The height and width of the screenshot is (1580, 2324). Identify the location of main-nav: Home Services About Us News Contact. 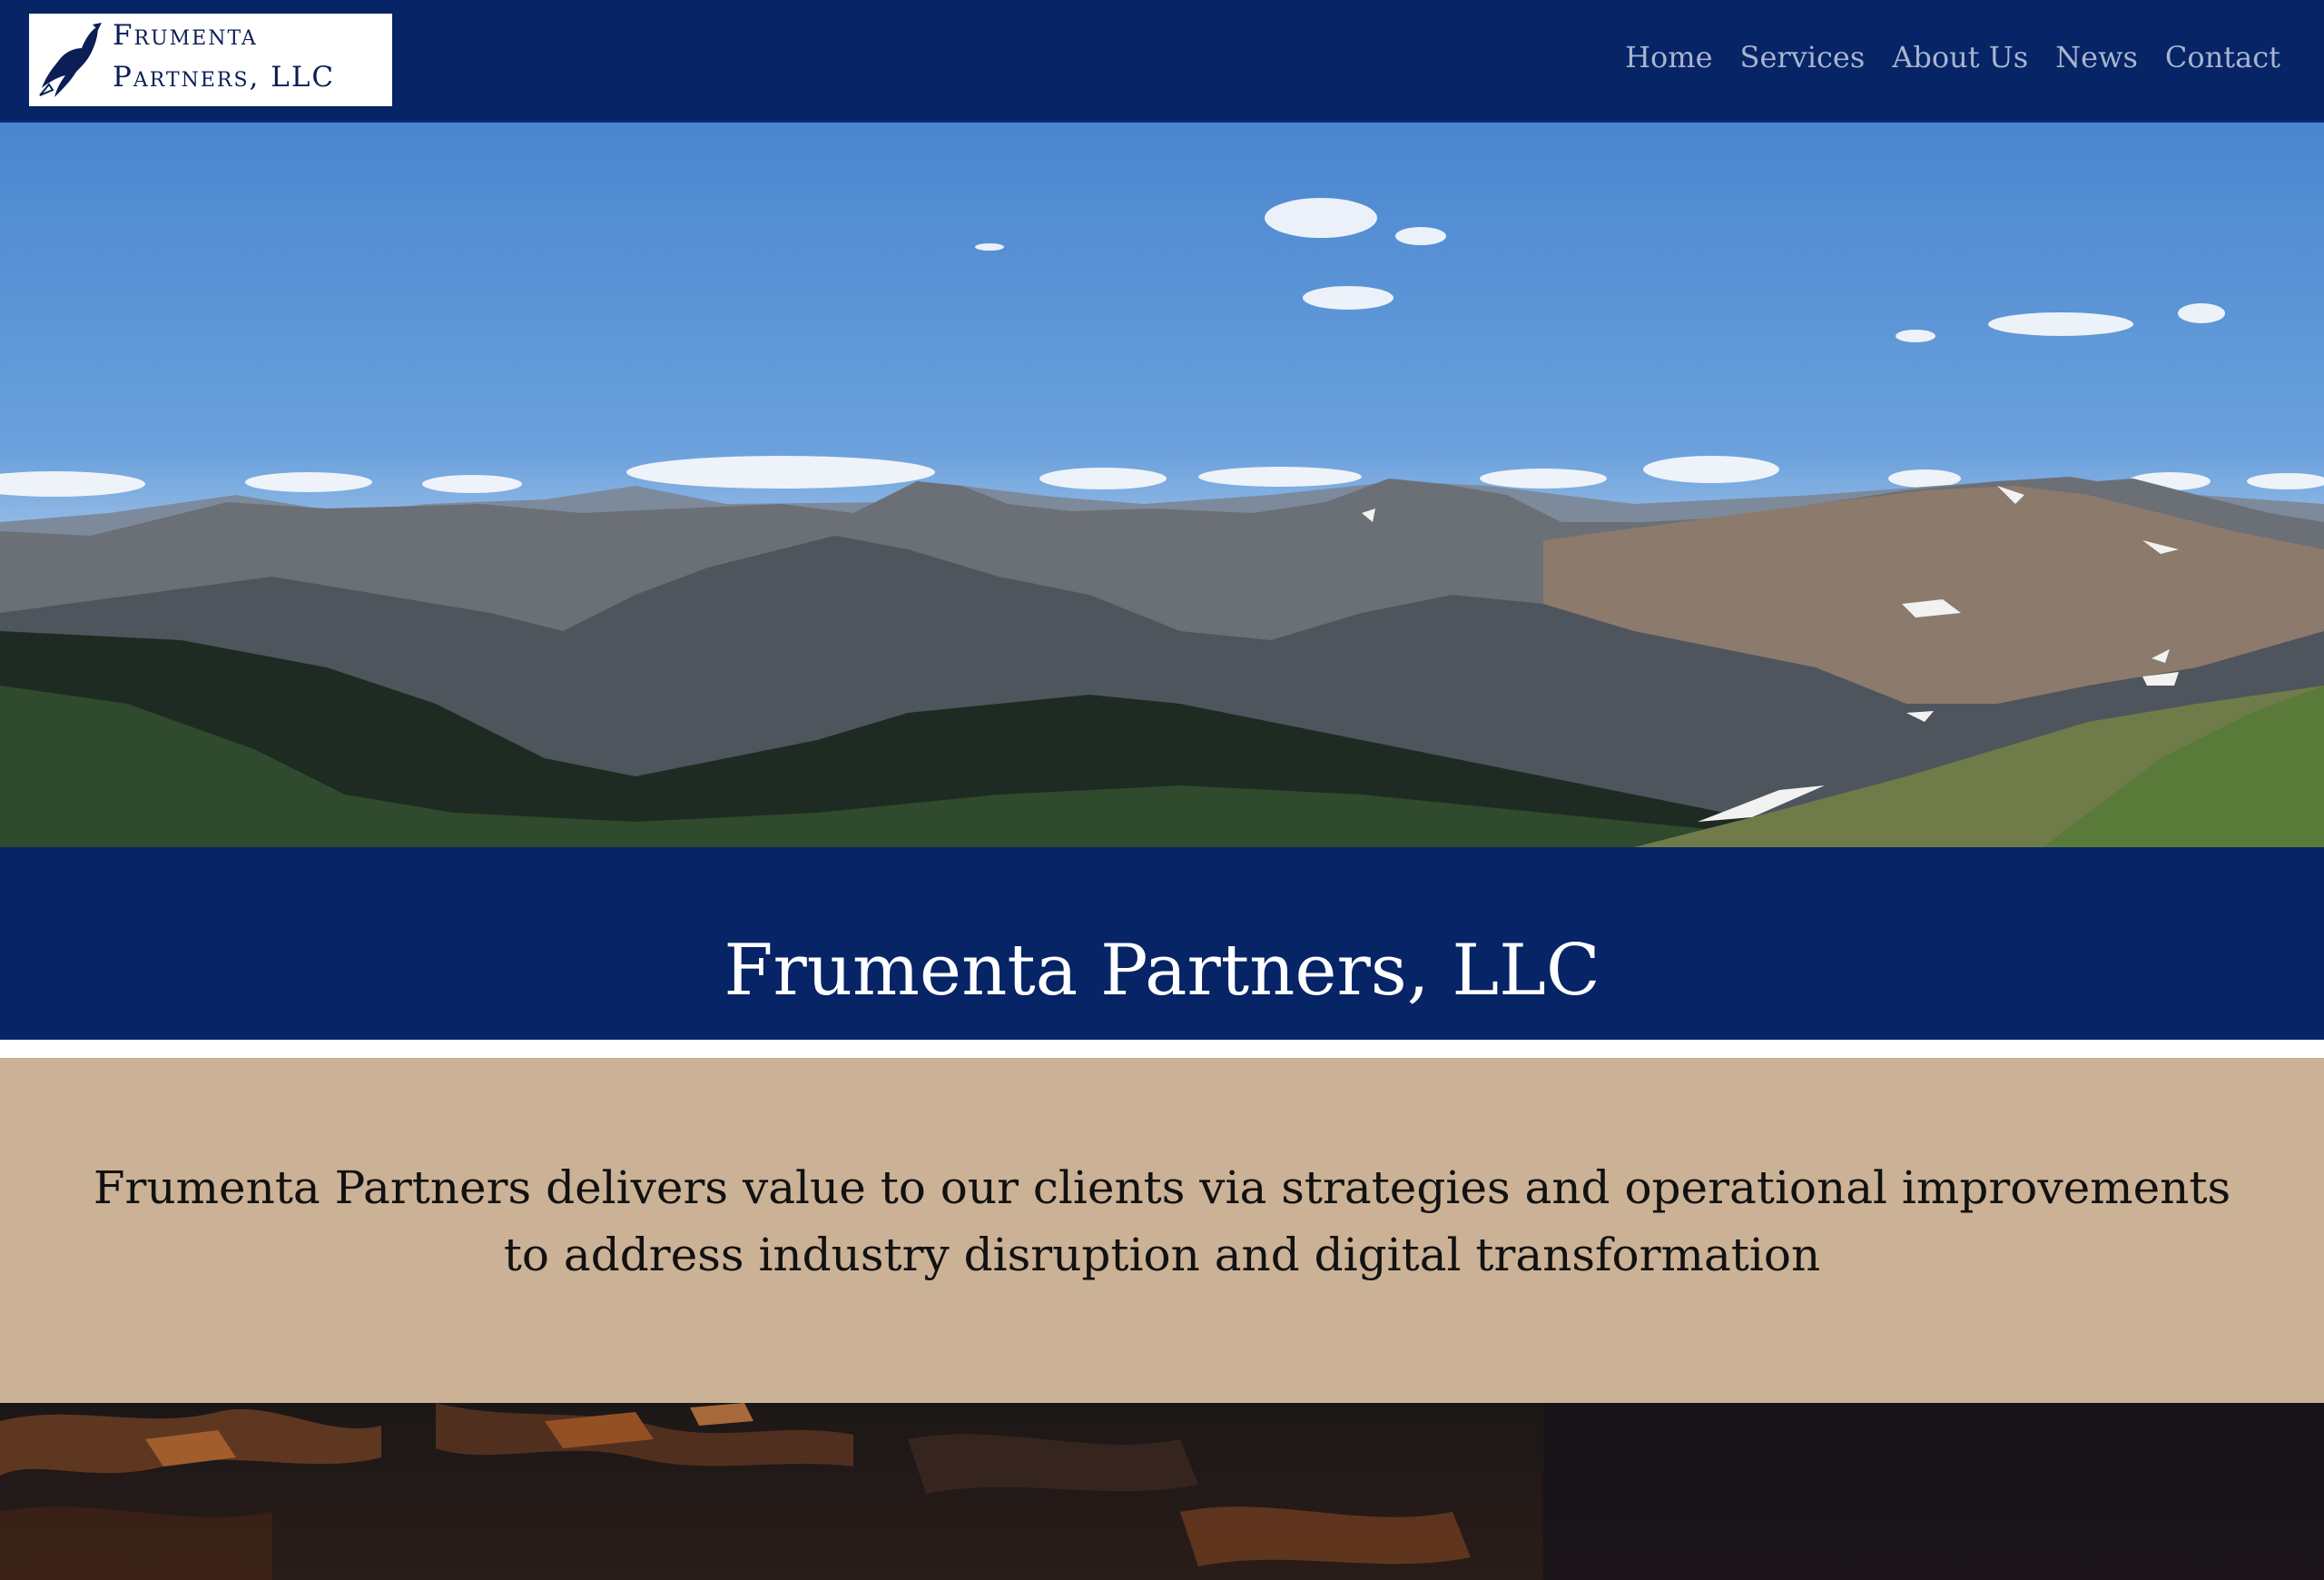
(1952, 57).